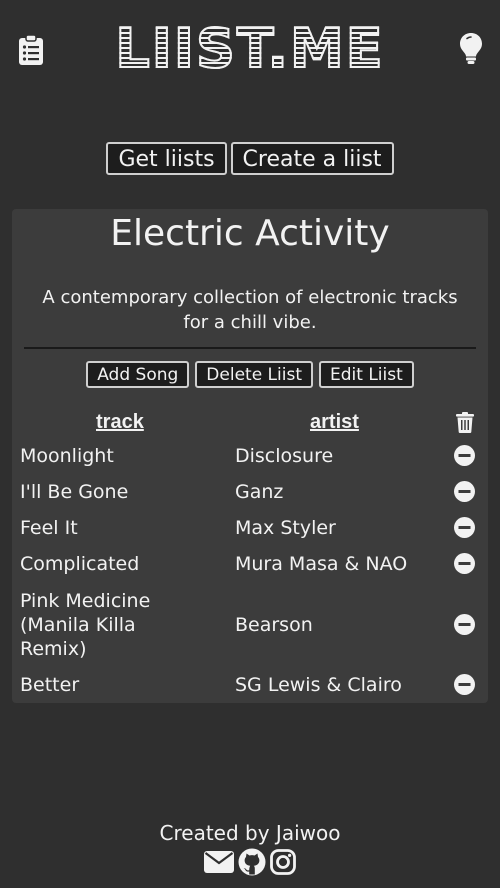 Image resolution: width=500 pixels, height=888 pixels. I want to click on lightbulb-icon, so click(471, 50).